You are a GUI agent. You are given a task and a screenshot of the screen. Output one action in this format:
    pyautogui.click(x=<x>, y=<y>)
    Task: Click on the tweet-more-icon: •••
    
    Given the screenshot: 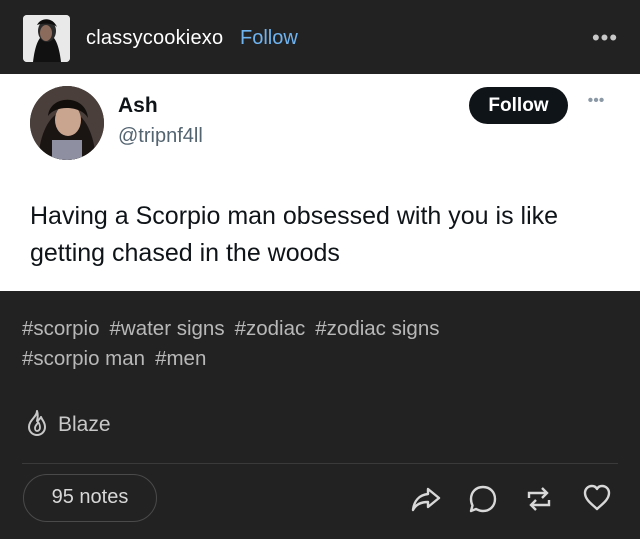 What is the action you would take?
    pyautogui.click(x=596, y=100)
    